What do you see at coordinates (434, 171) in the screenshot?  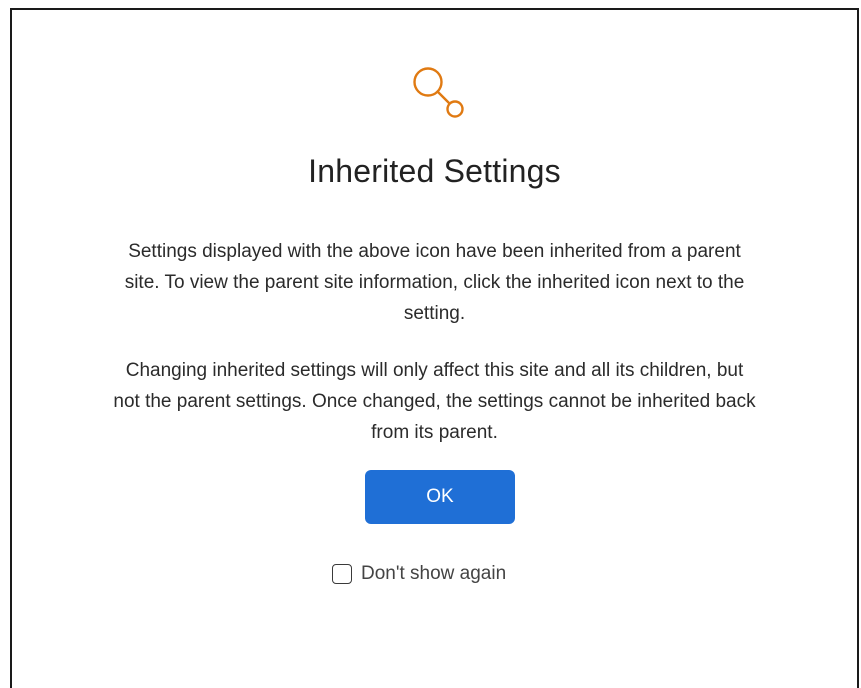 I see `dialog-title: Inherited Settings` at bounding box center [434, 171].